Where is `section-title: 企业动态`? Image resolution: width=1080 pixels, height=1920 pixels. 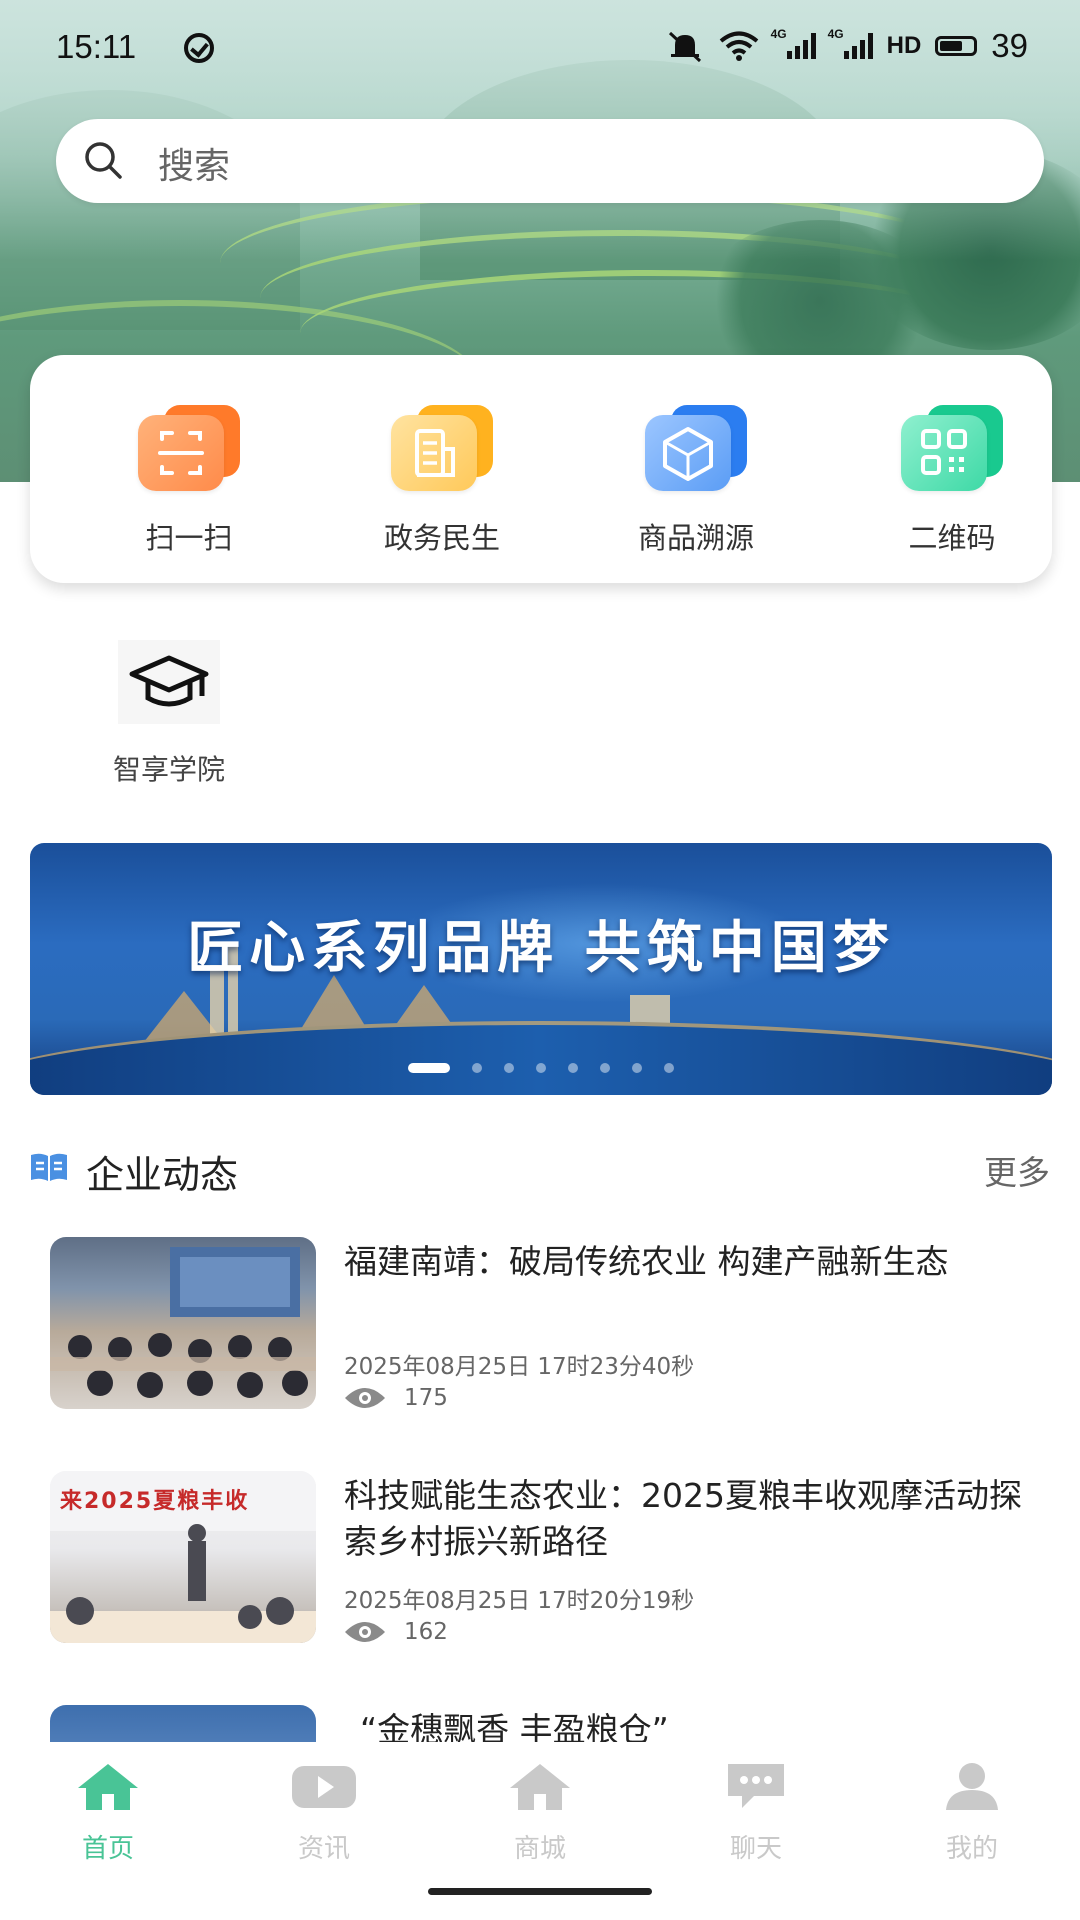 section-title: 企业动态 is located at coordinates (162, 1175).